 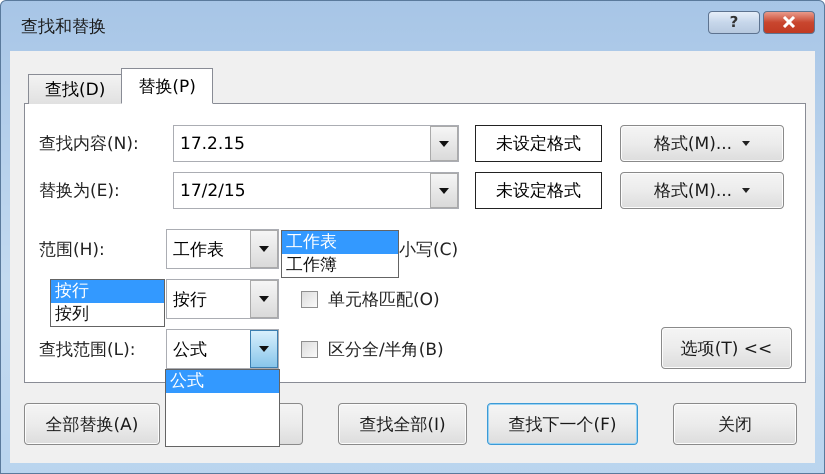 What do you see at coordinates (316, 143) in the screenshot?
I see `combo-field: 17.2.15` at bounding box center [316, 143].